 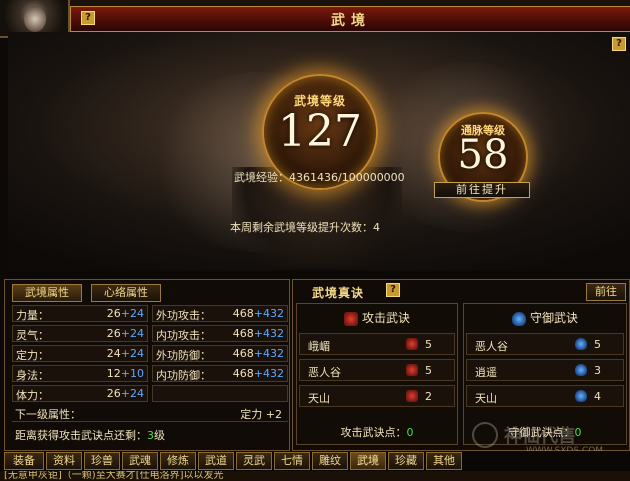 What do you see at coordinates (220, 373) in the screenshot?
I see `stat-cell: 内功防御： 468+432` at bounding box center [220, 373].